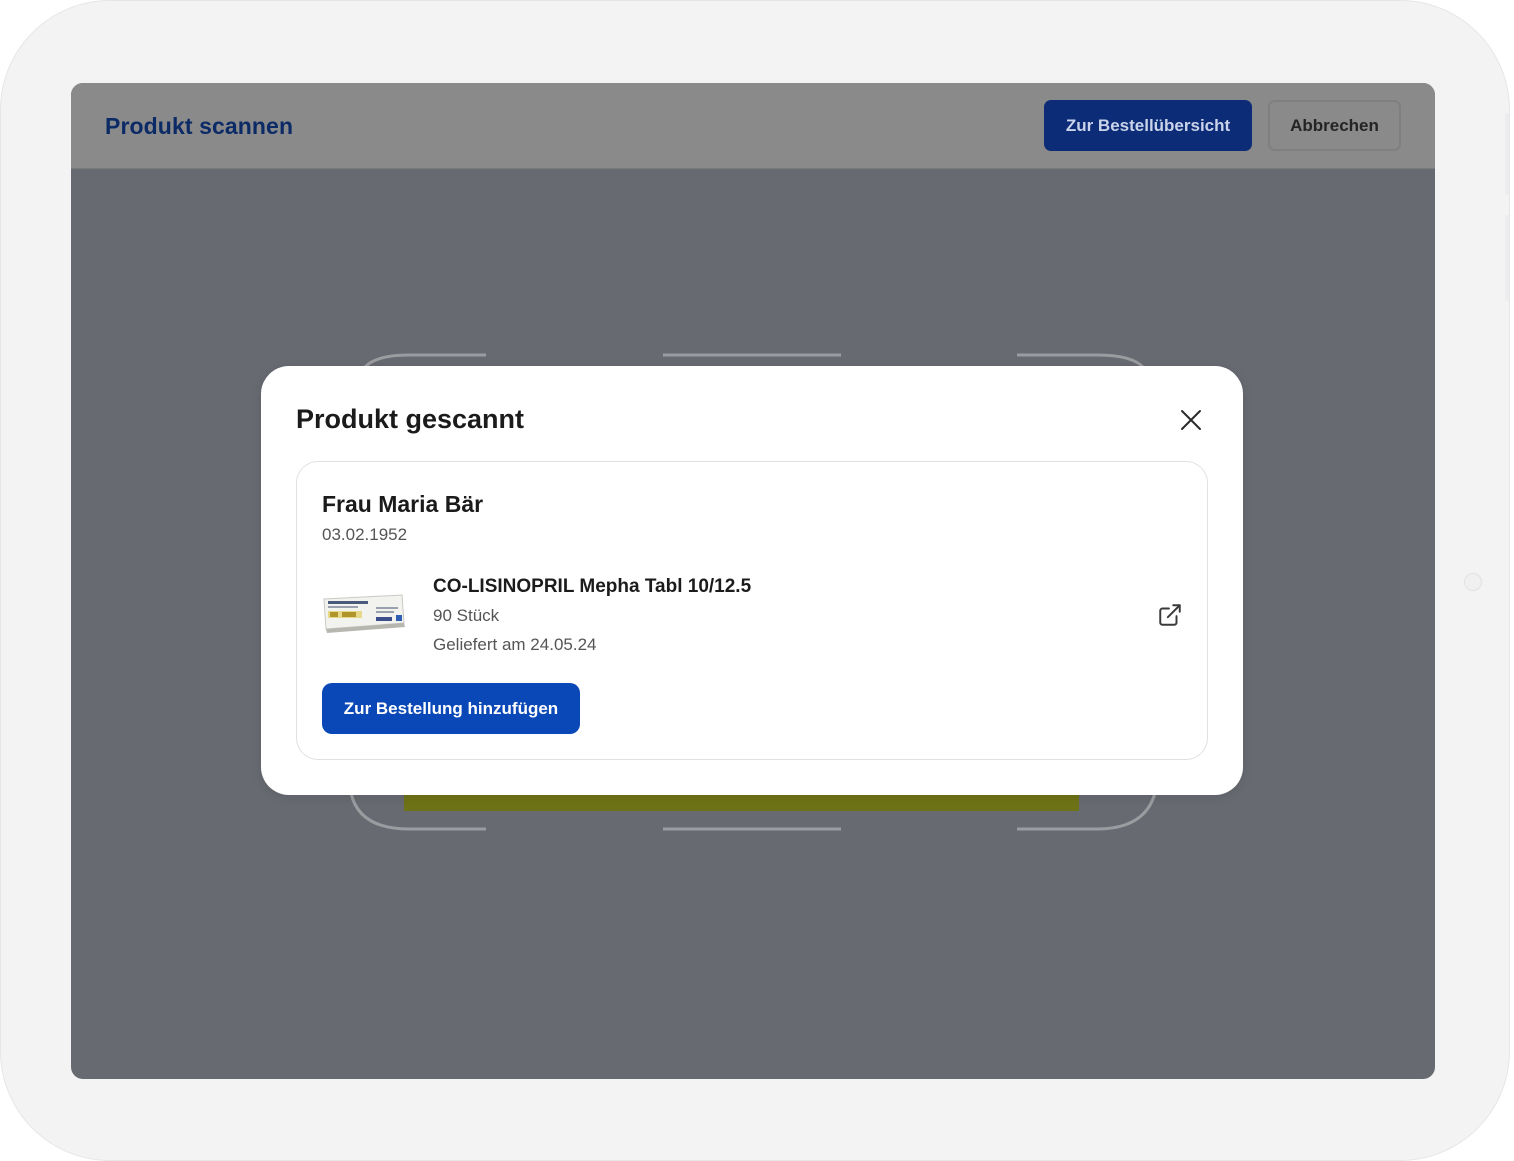 The height and width of the screenshot is (1161, 1514). I want to click on delivery-date: Geliefert am 24.05.24, so click(515, 644).